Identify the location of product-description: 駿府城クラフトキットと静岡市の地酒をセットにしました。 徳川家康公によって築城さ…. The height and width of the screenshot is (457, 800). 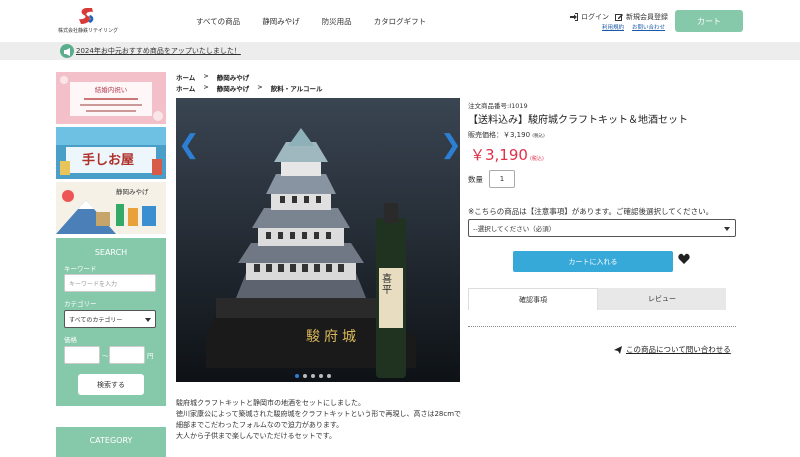
(319, 419).